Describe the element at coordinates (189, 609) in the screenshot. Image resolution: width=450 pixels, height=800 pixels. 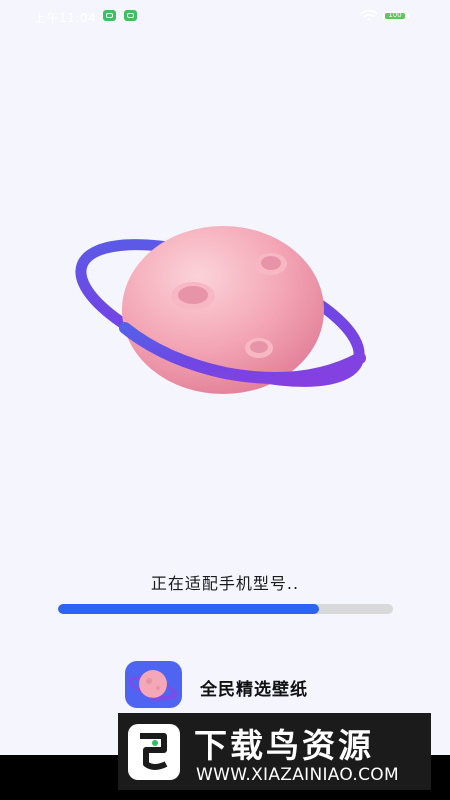
I see `loading-progress-fill` at that location.